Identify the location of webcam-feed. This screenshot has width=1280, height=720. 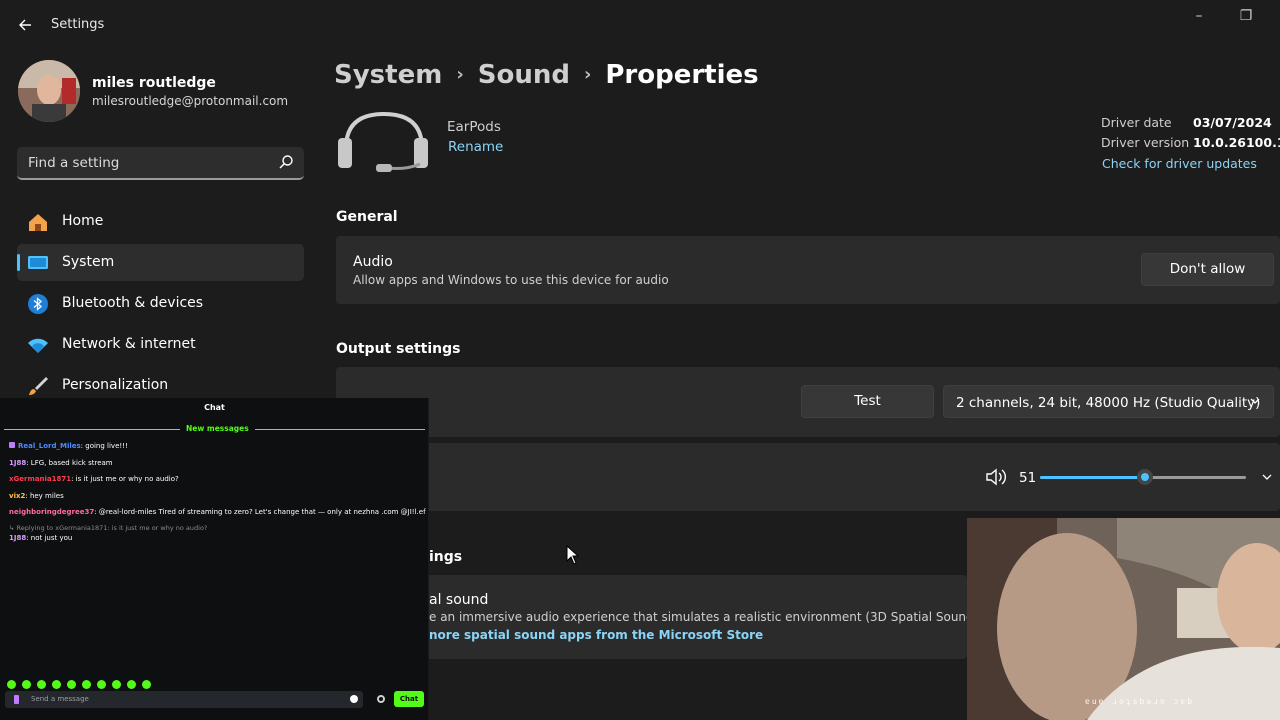
(1123, 619).